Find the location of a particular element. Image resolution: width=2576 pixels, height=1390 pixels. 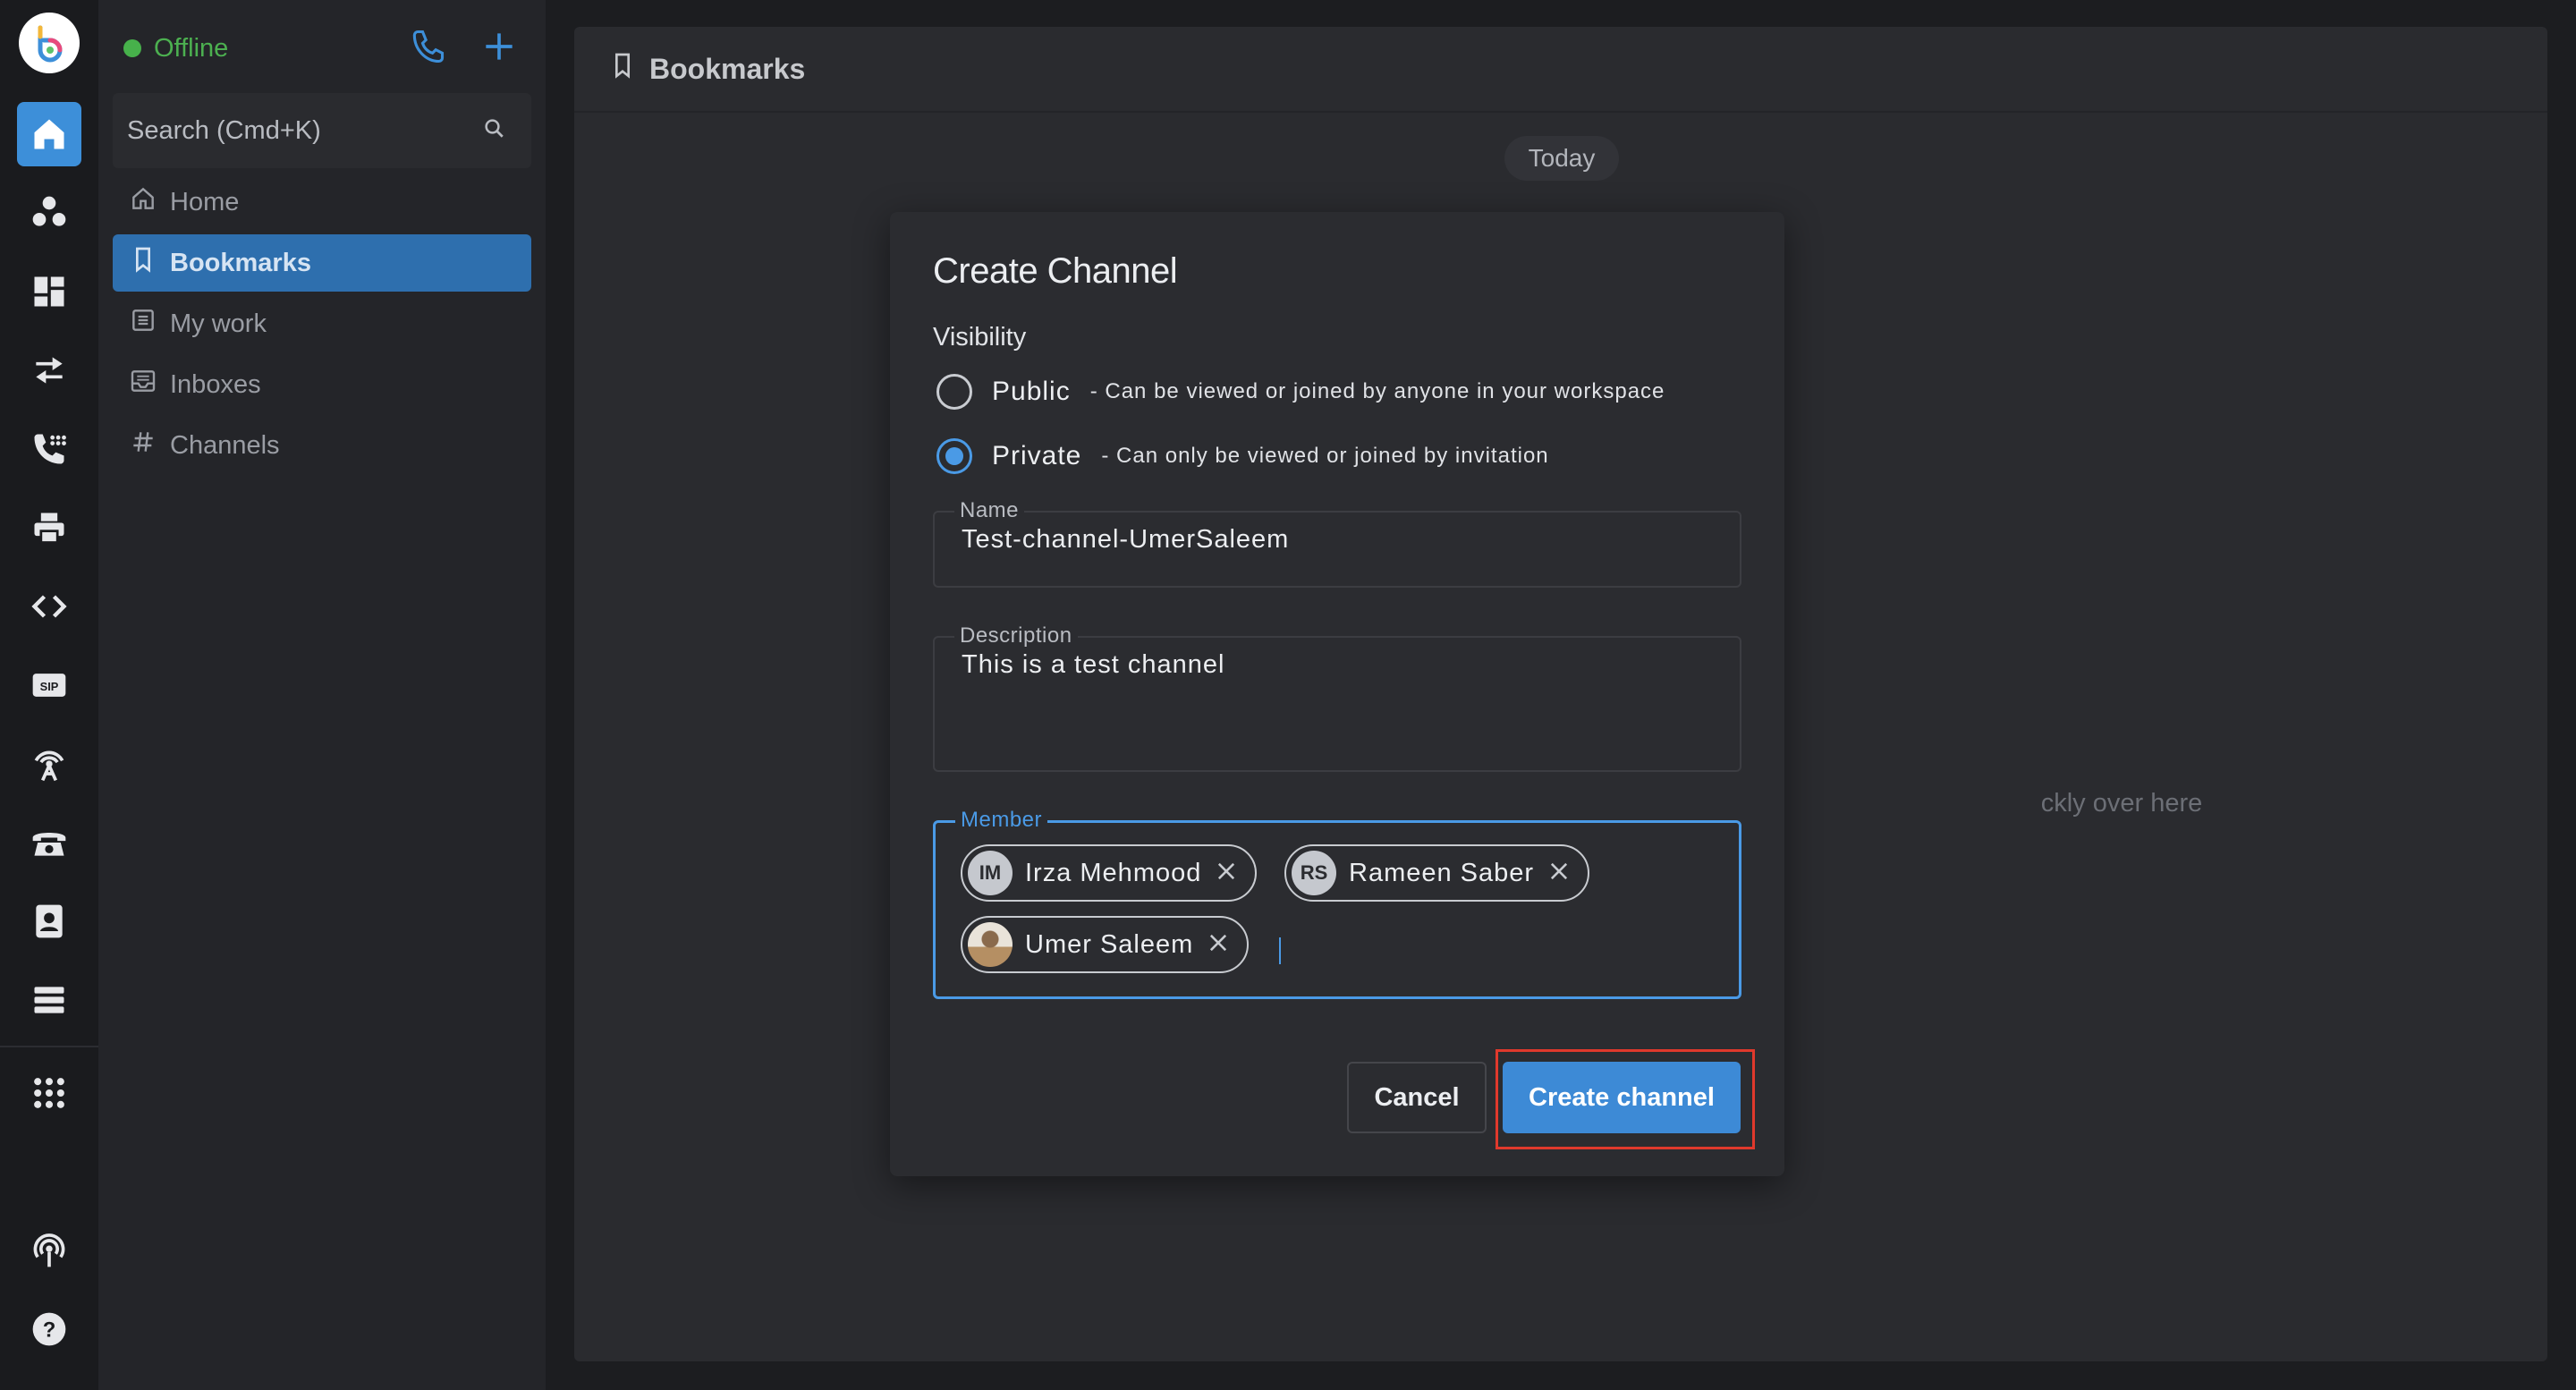

avatar: IM is located at coordinates (990, 873).